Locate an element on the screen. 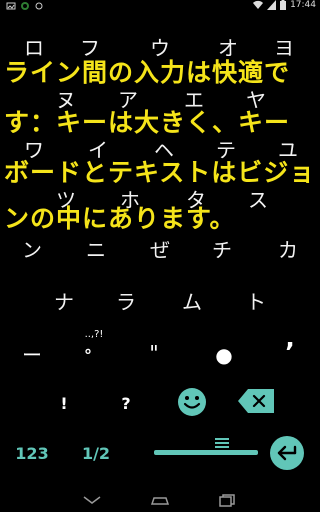 This screenshot has height=512, width=320. key-punct-hint: ..,?! is located at coordinates (94, 334).